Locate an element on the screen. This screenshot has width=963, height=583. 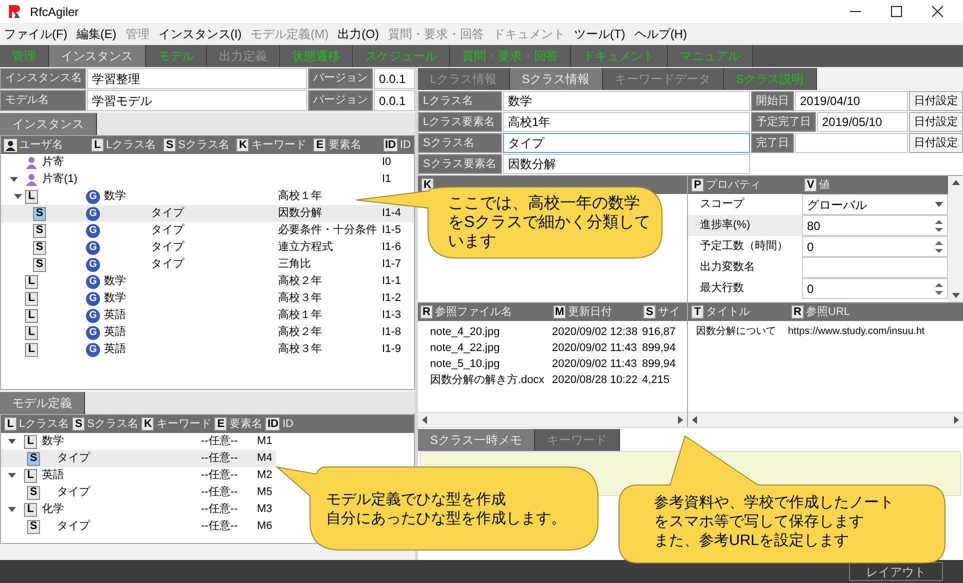
tree-row: L G 英語 高校２年 I1-8 is located at coordinates (203, 332).